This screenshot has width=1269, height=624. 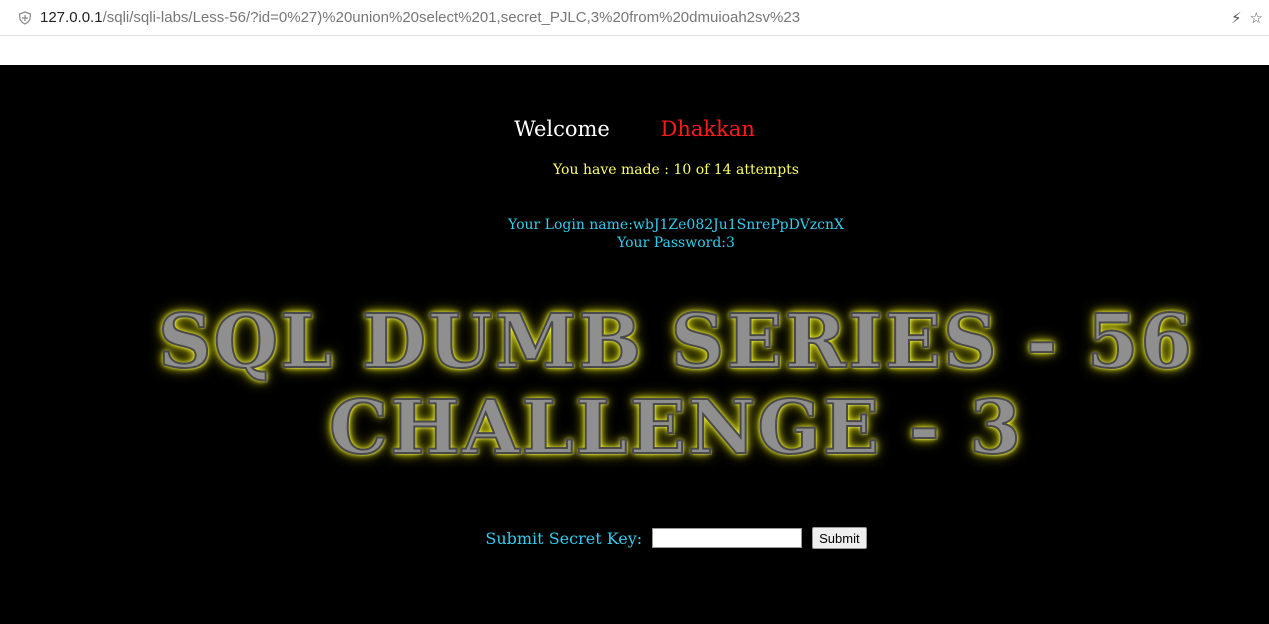 What do you see at coordinates (1256, 18) in the screenshot?
I see `star-icon: ☆` at bounding box center [1256, 18].